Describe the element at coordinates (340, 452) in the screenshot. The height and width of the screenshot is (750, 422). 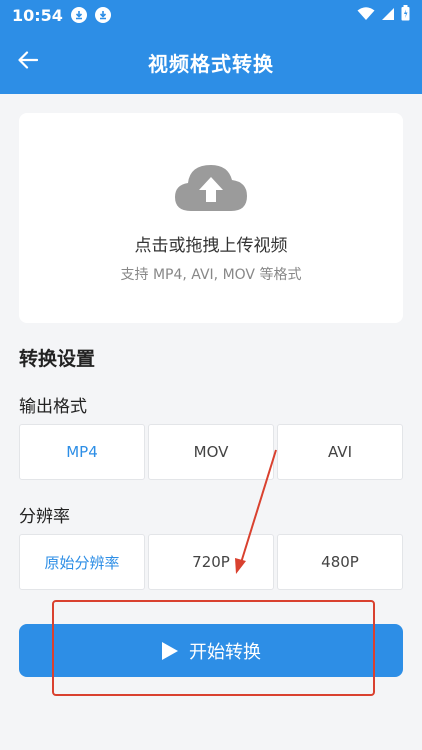
I see `format-option-avi: AVI` at that location.